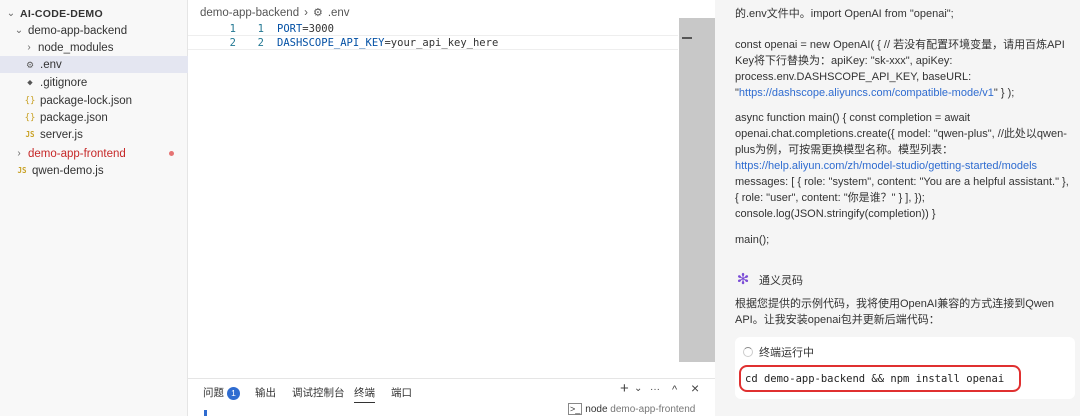 This screenshot has height=416, width=1080. I want to click on tab-output: 输出, so click(265, 392).